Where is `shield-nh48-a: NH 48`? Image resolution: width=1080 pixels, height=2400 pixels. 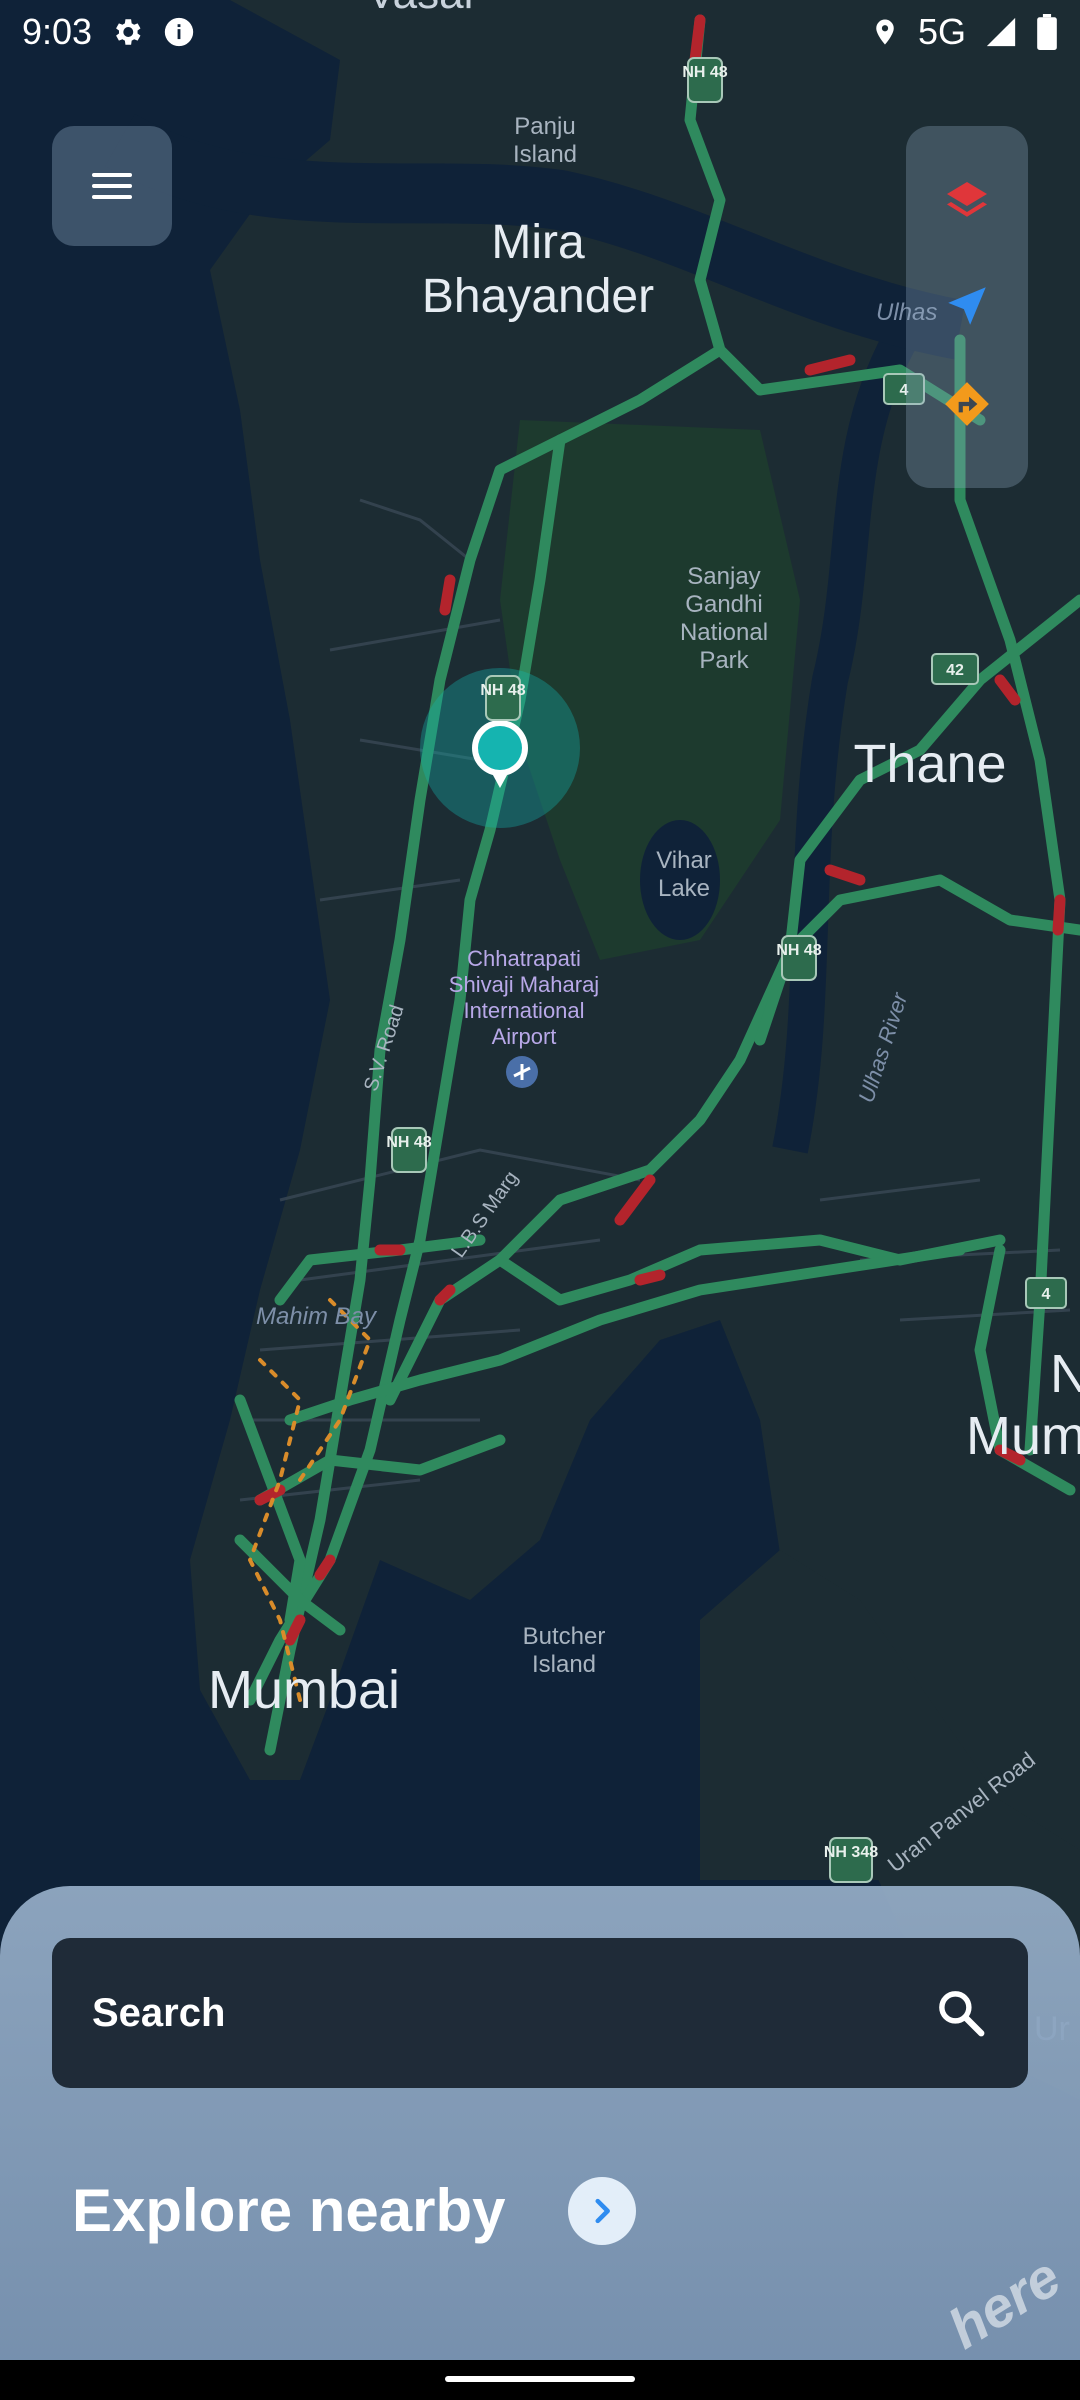
shield-nh48-a: NH 48 is located at coordinates (705, 80).